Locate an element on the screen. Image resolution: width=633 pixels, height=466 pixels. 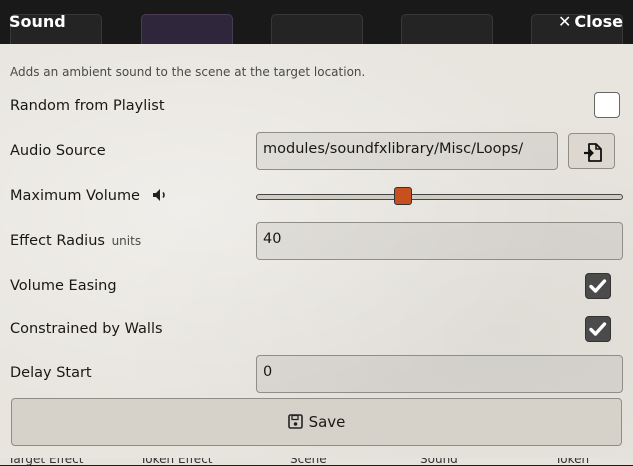
close-button: ✕ Close is located at coordinates (590, 21).